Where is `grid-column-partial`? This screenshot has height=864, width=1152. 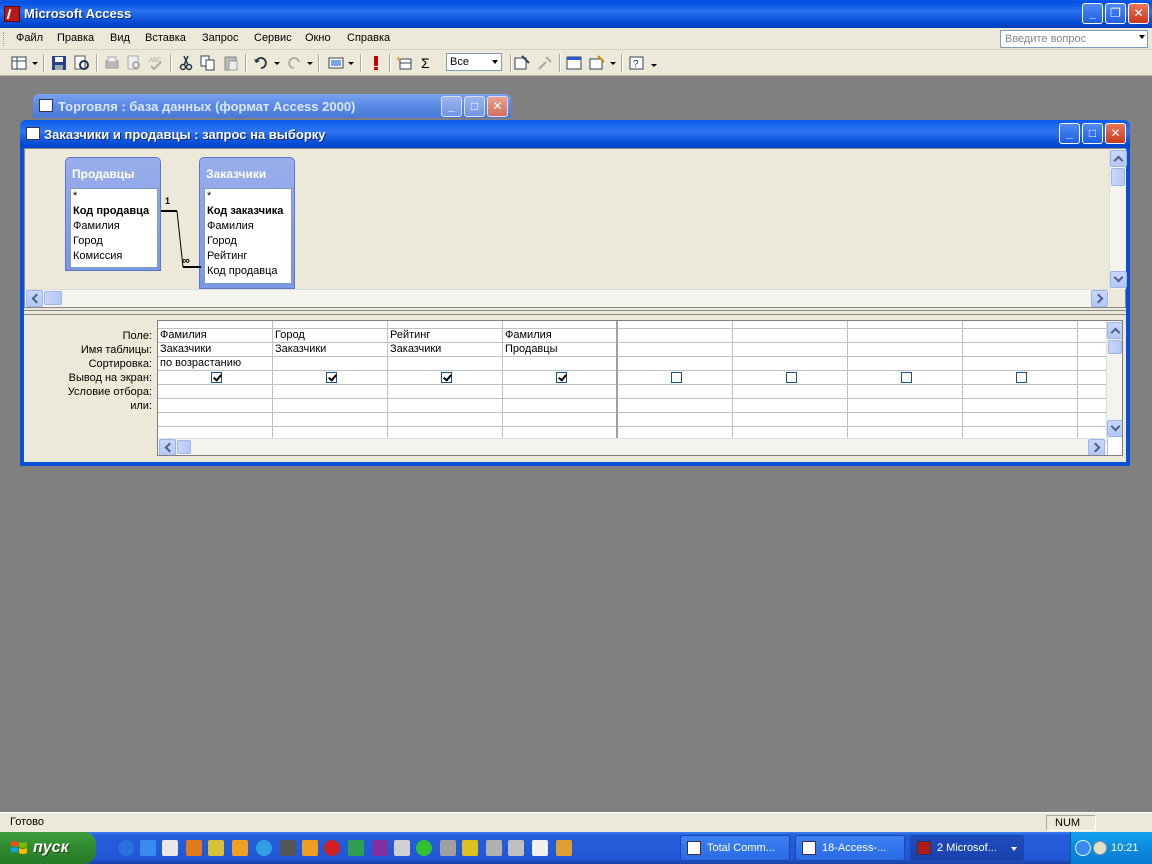 grid-column-partial is located at coordinates (1093, 388).